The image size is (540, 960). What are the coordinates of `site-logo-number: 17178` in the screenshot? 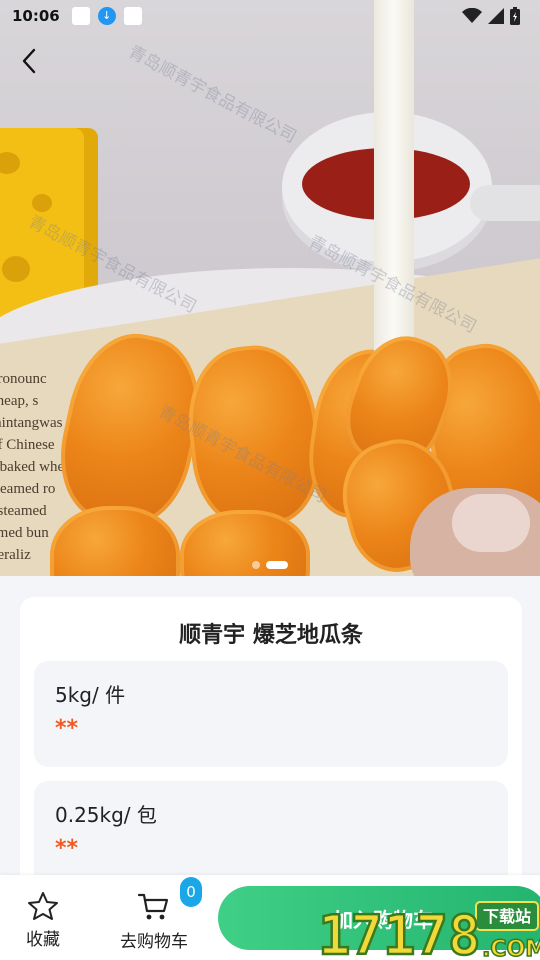 It's located at (399, 932).